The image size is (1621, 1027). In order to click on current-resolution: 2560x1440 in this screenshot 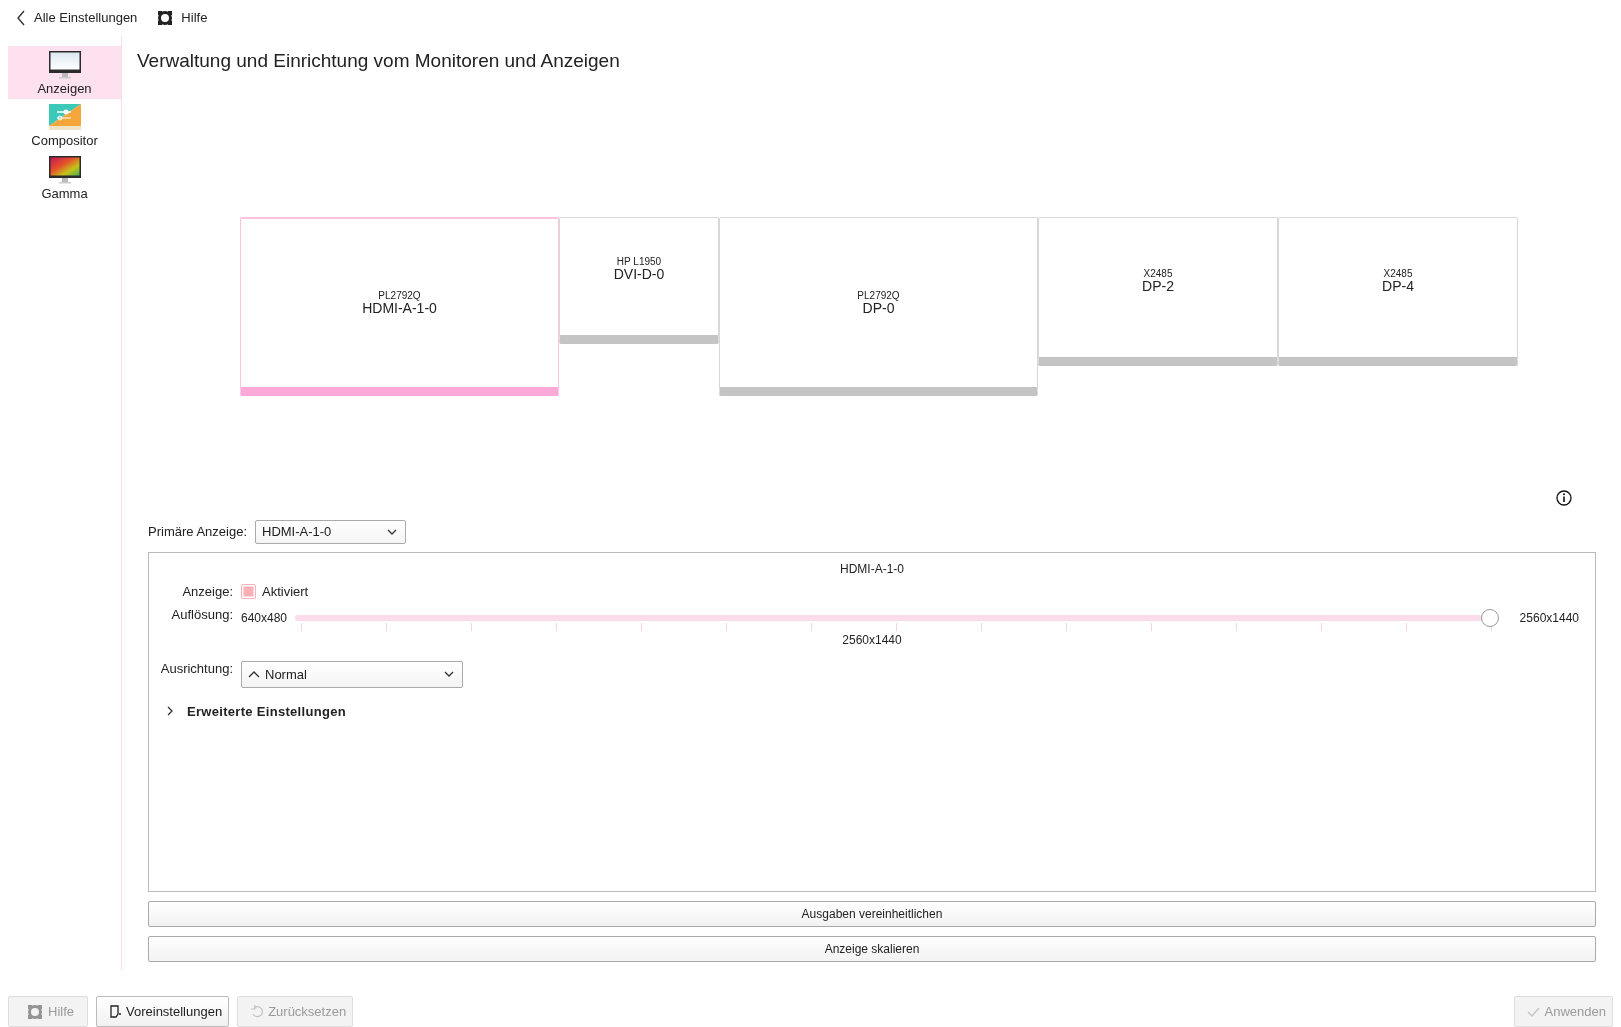, I will do `click(872, 639)`.